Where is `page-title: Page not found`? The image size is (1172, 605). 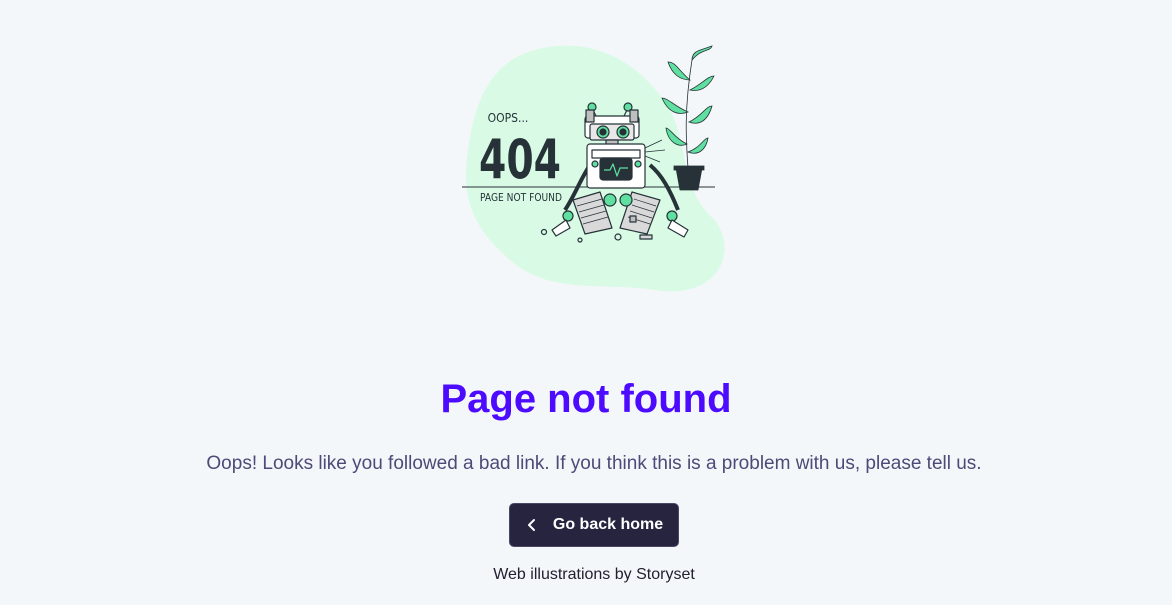 page-title: Page not found is located at coordinates (586, 399).